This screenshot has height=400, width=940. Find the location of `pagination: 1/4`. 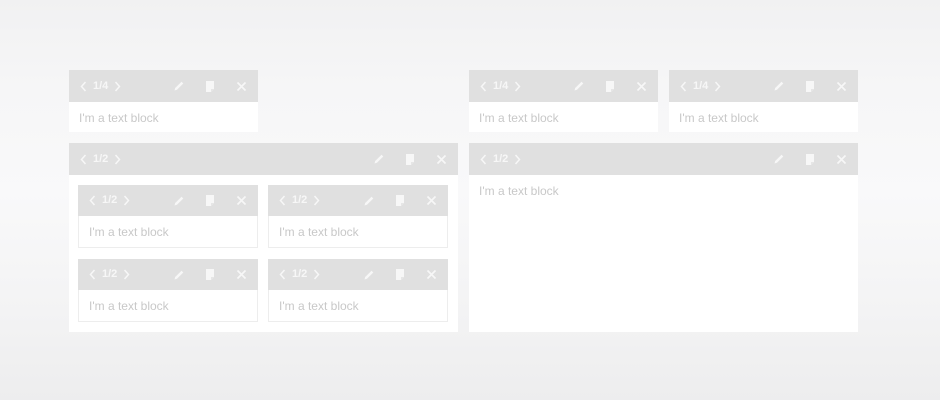

pagination: 1/4 is located at coordinates (500, 86).